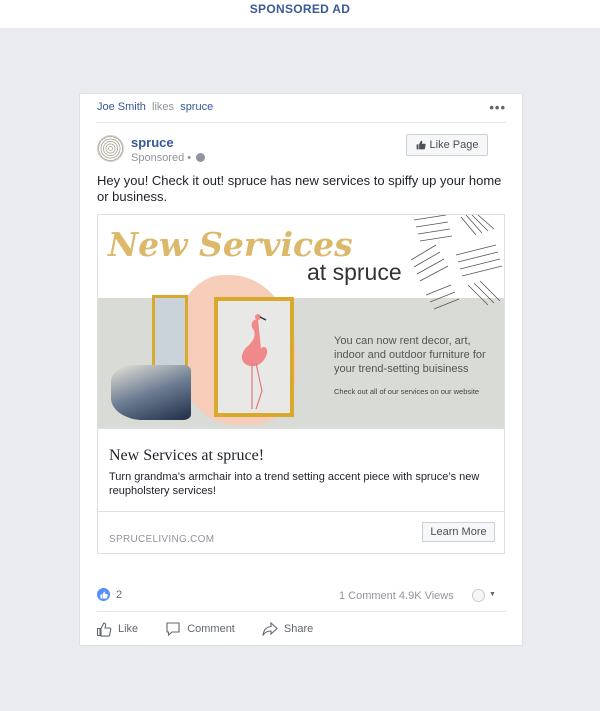  Describe the element at coordinates (152, 142) in the screenshot. I see `page-name-link: spruce` at that location.